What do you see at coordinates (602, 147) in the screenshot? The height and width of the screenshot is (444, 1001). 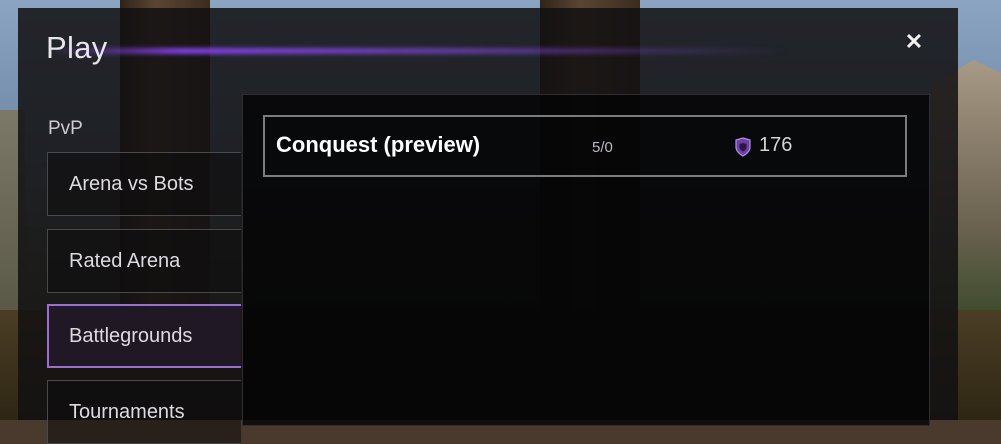 I see `queue-ratio: 5/0` at bounding box center [602, 147].